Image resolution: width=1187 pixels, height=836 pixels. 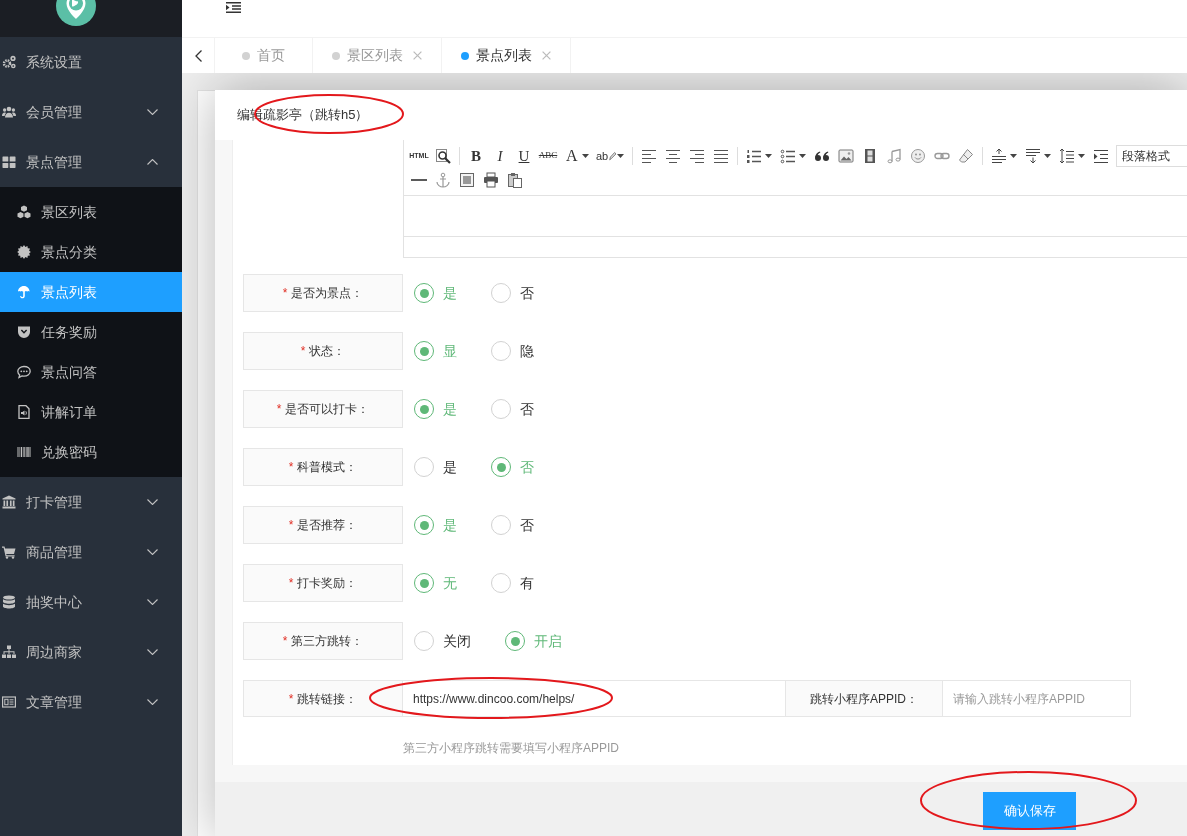 I want to click on sidebar-item: 打卡管理, so click(x=91, y=502).